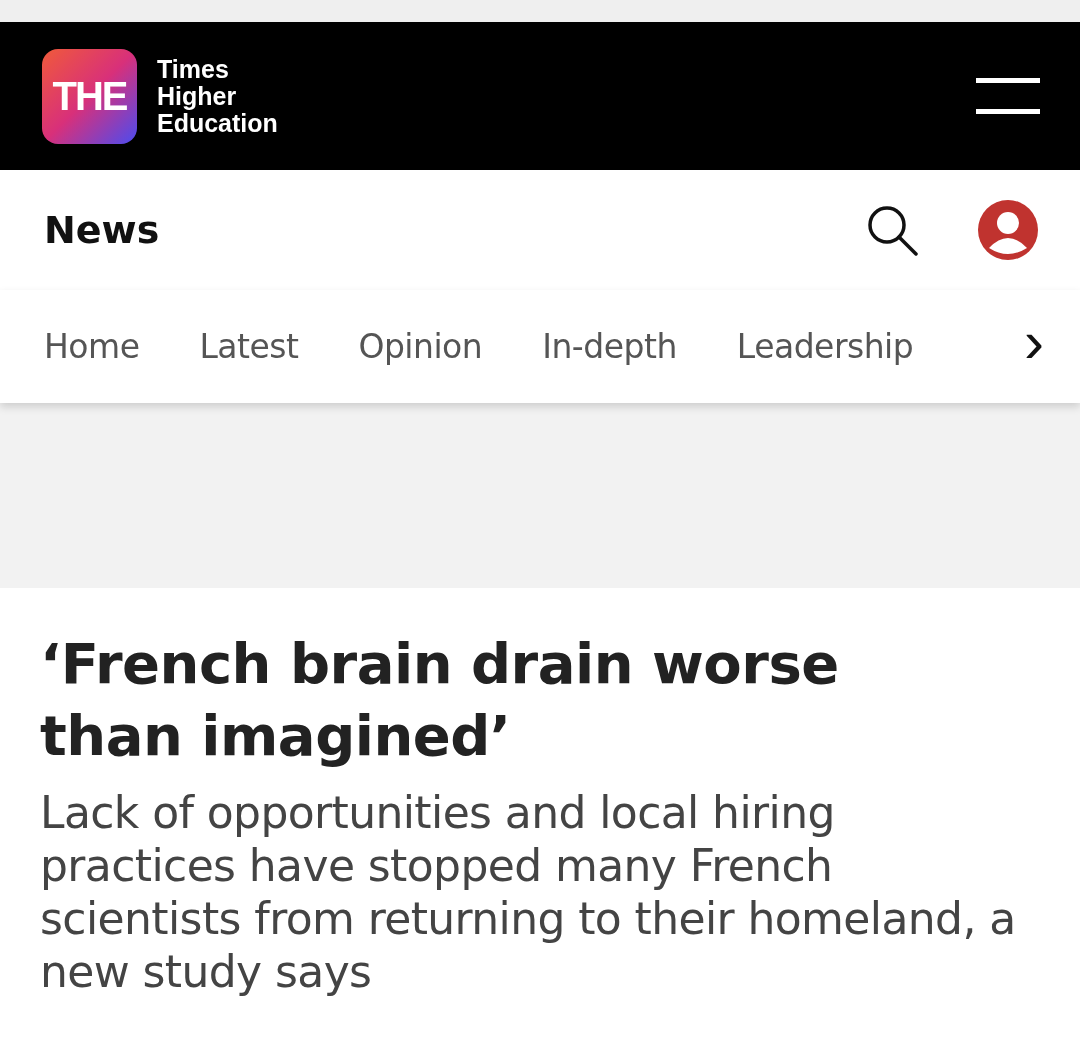 This screenshot has width=1080, height=1047. I want to click on menu-icon, so click(1008, 96).